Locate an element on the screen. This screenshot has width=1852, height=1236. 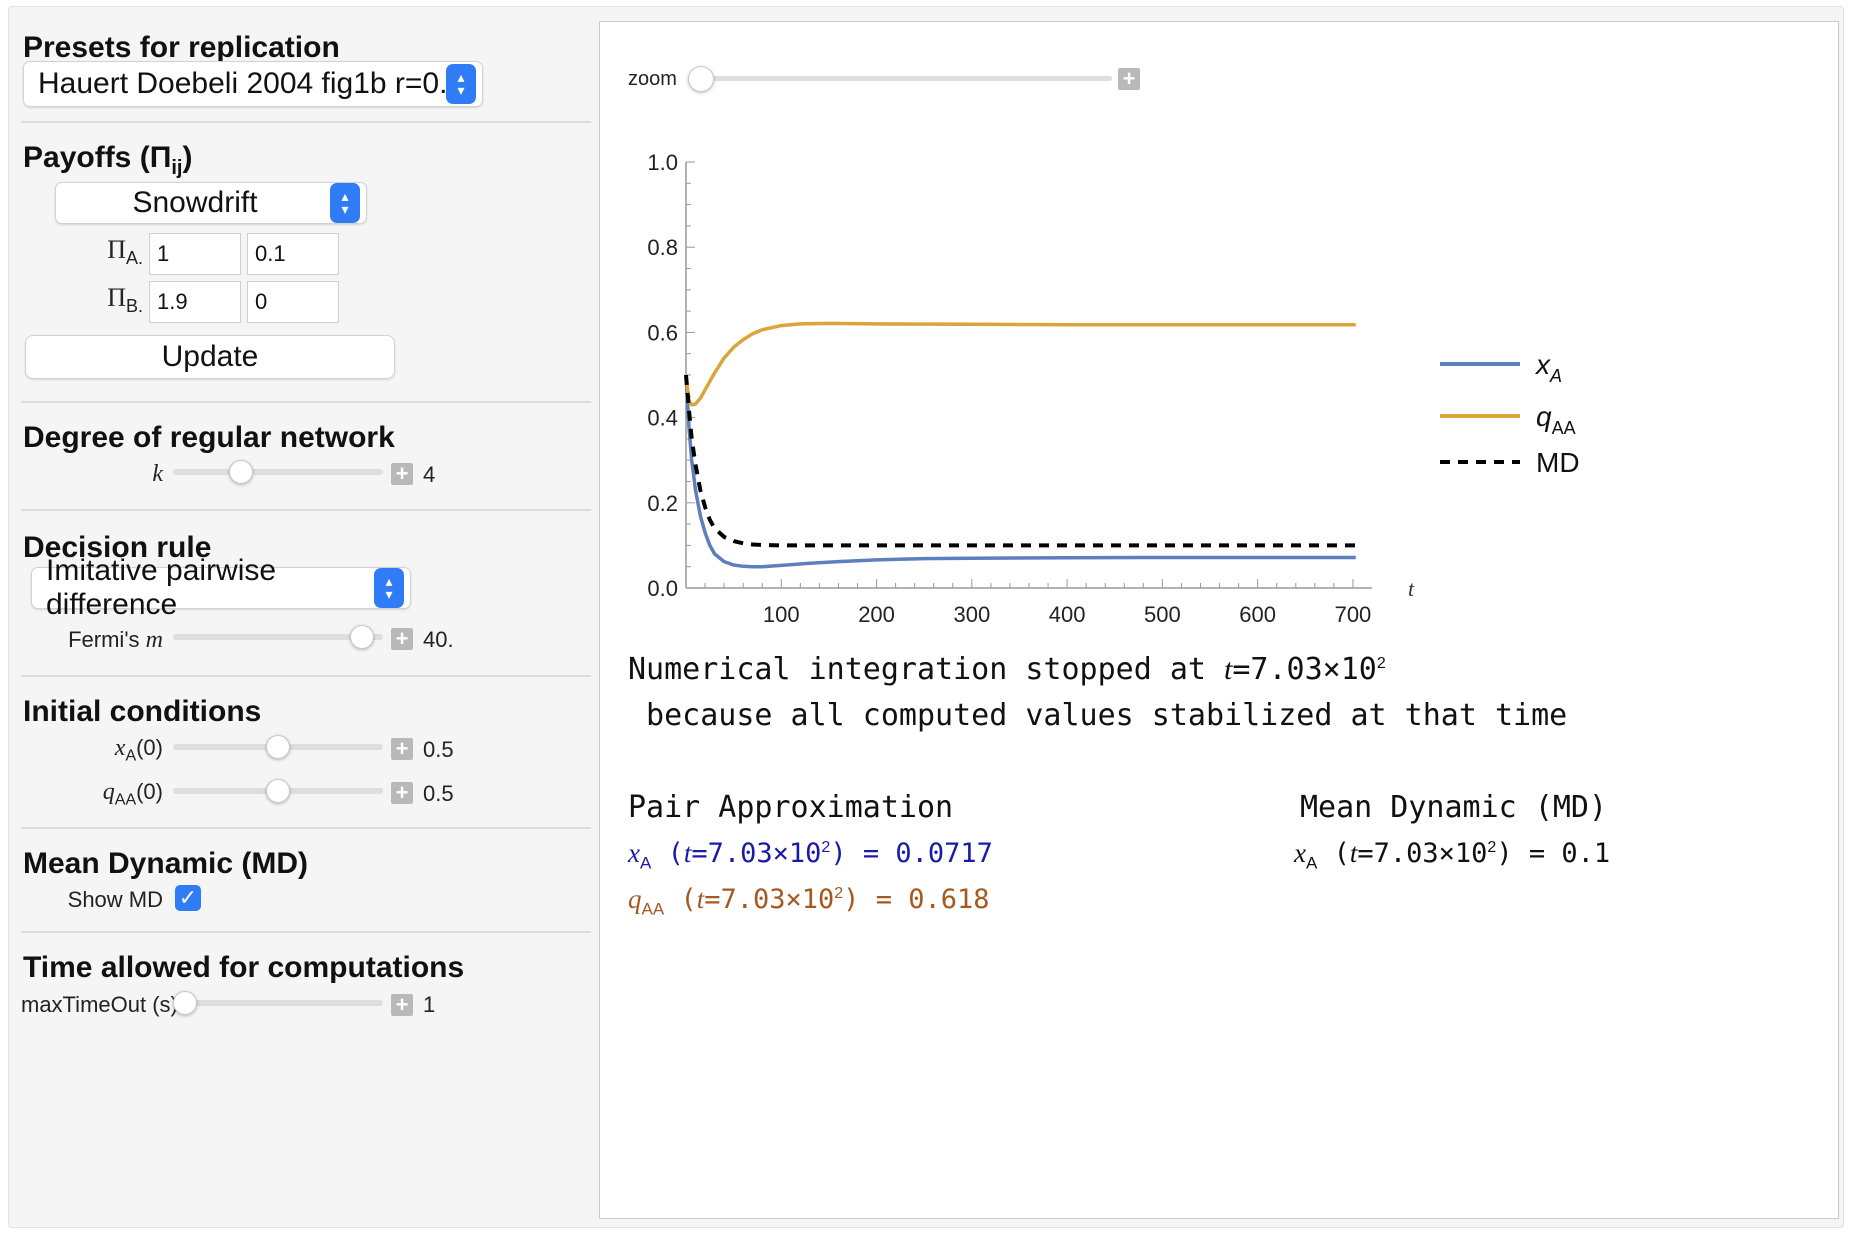
pair-approximation-heading: Pair Approximation is located at coordinates (791, 807).